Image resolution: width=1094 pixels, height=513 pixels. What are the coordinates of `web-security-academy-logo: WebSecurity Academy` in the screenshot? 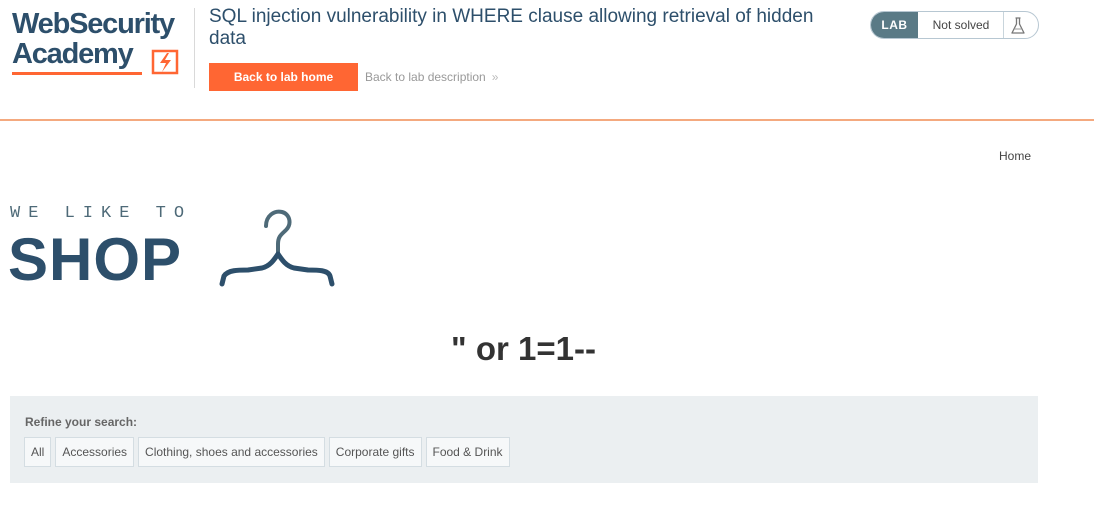 It's located at (103, 46).